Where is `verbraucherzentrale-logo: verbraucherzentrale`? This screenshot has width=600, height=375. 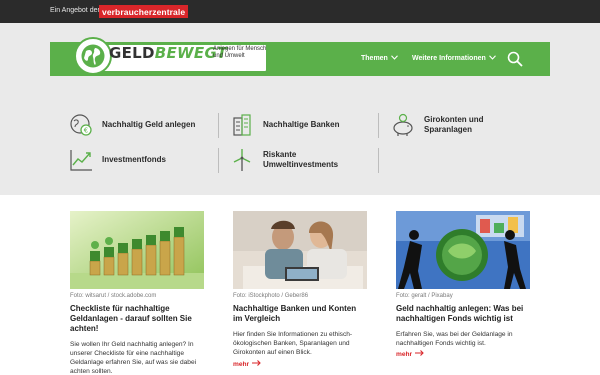
verbraucherzentrale-logo: verbraucherzentrale is located at coordinates (144, 11).